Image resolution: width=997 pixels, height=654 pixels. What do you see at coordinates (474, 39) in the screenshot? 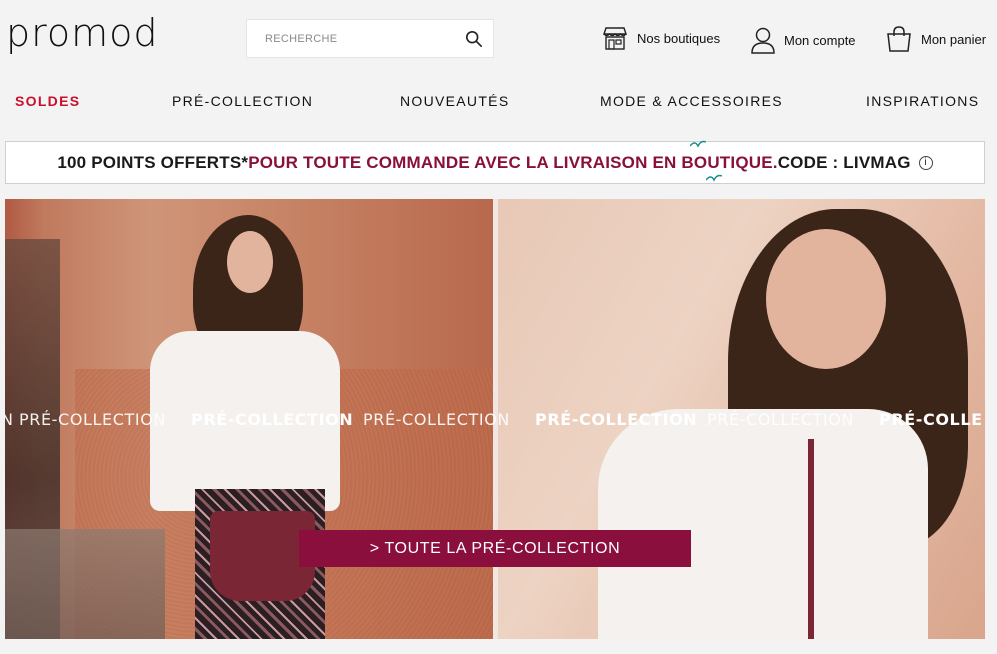
I see `search-icon` at bounding box center [474, 39].